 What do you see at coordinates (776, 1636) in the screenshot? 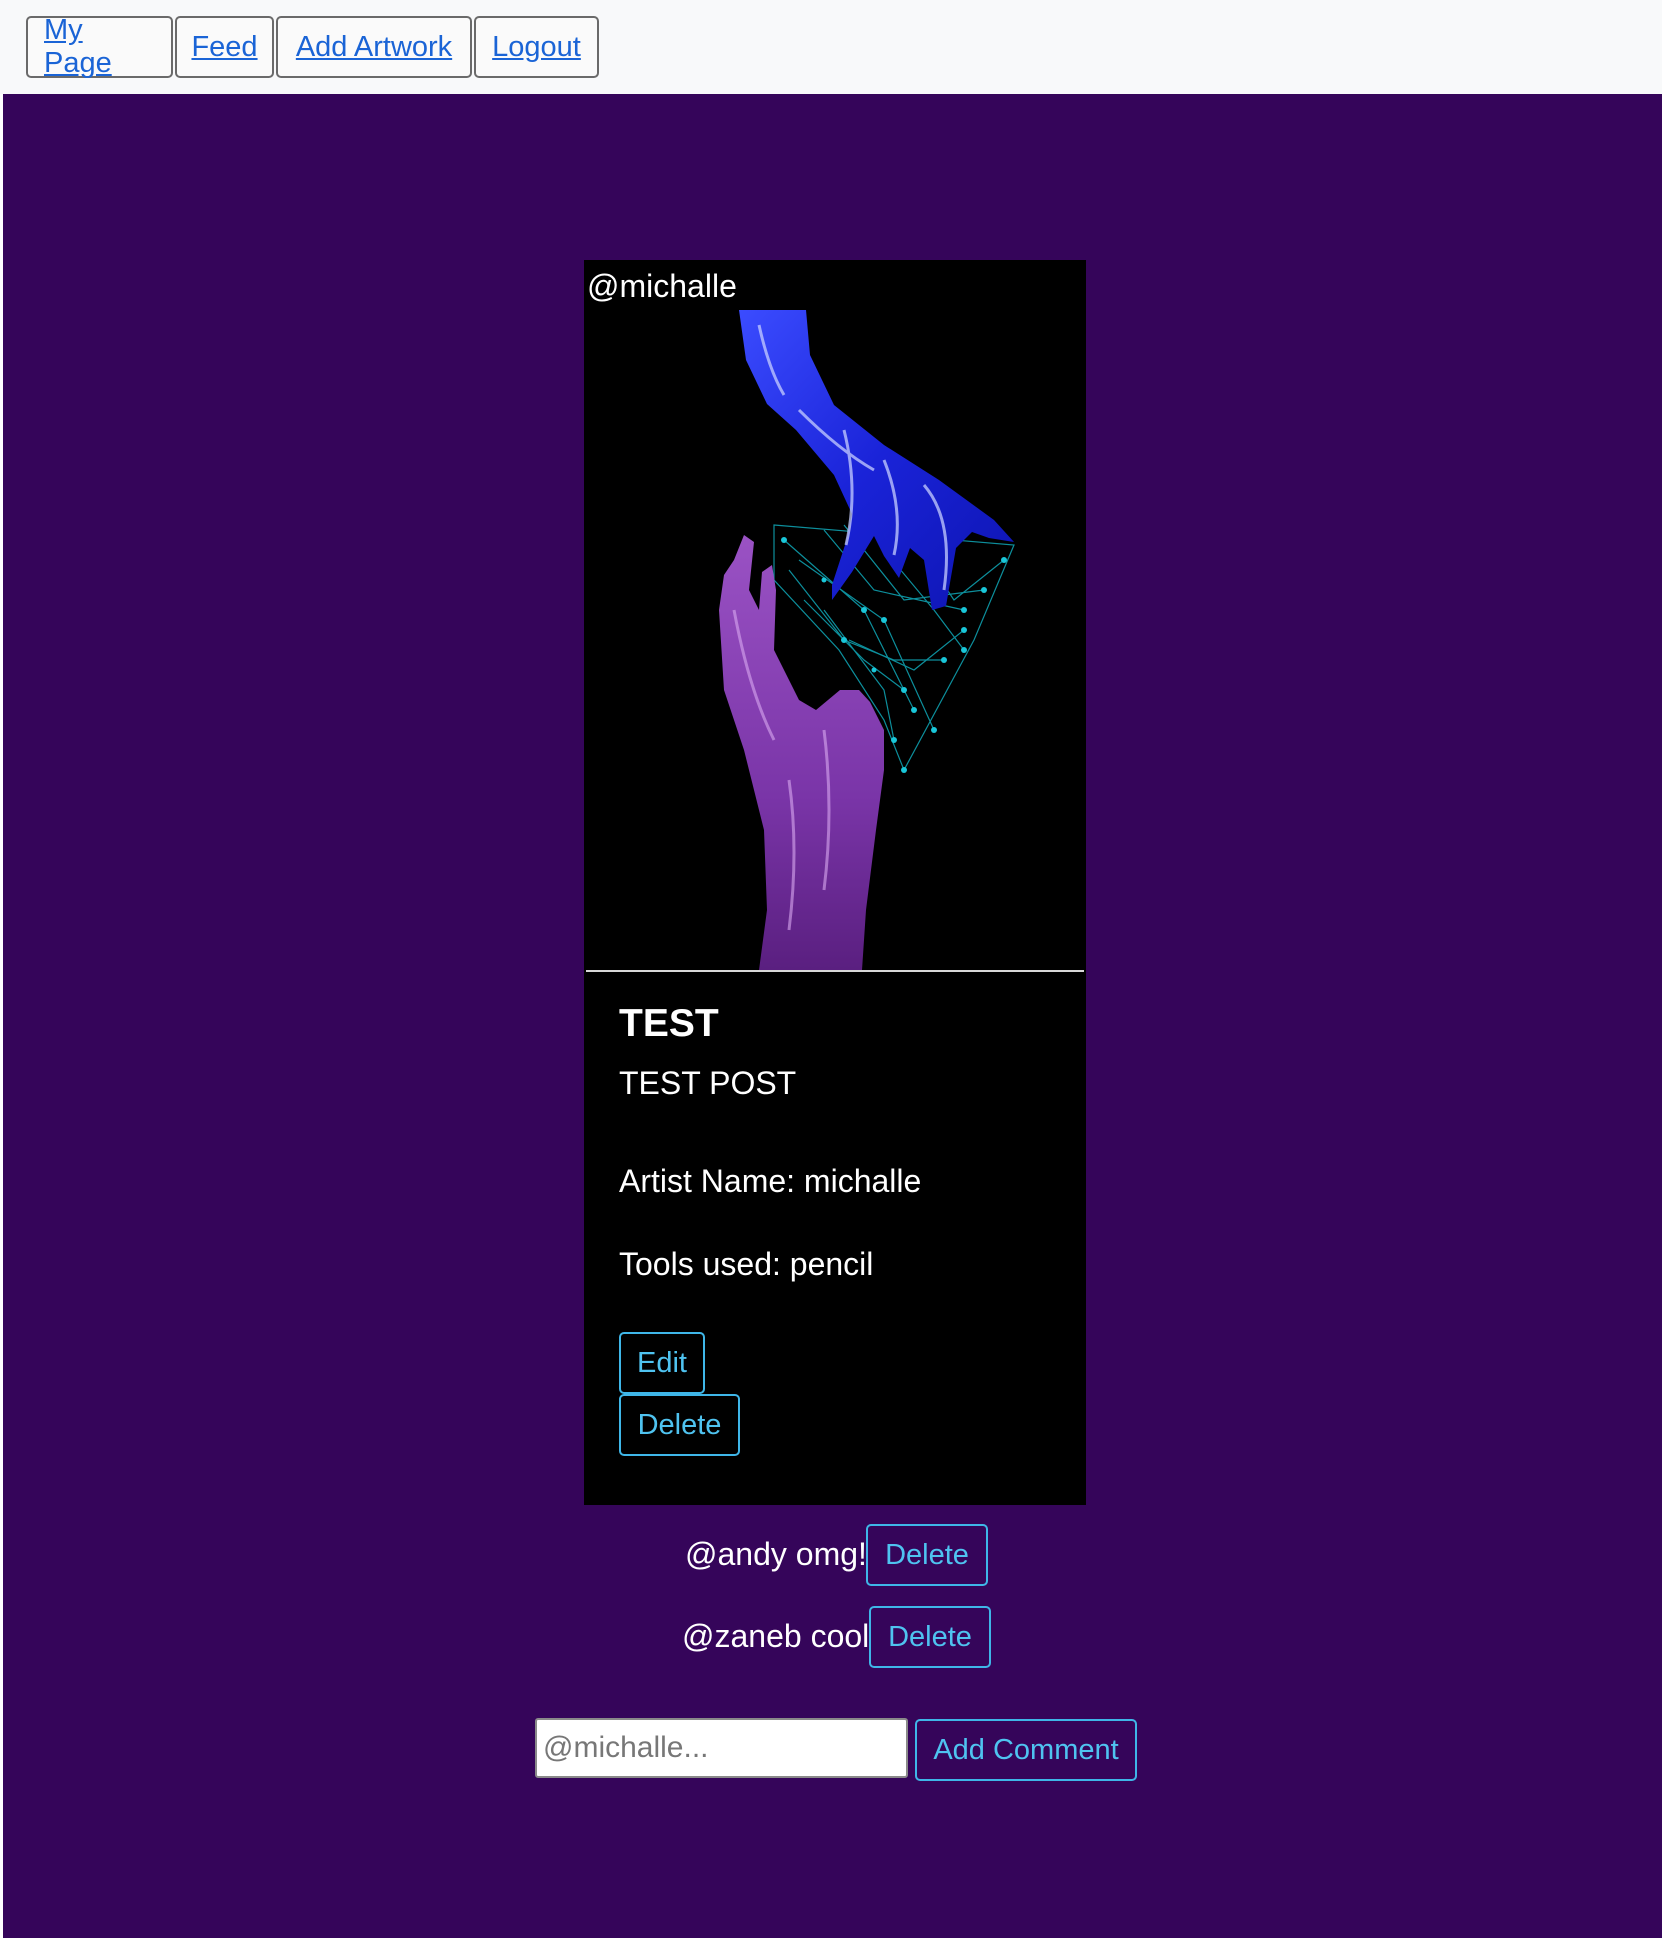
I see `comment-text: @zaneb cool` at bounding box center [776, 1636].